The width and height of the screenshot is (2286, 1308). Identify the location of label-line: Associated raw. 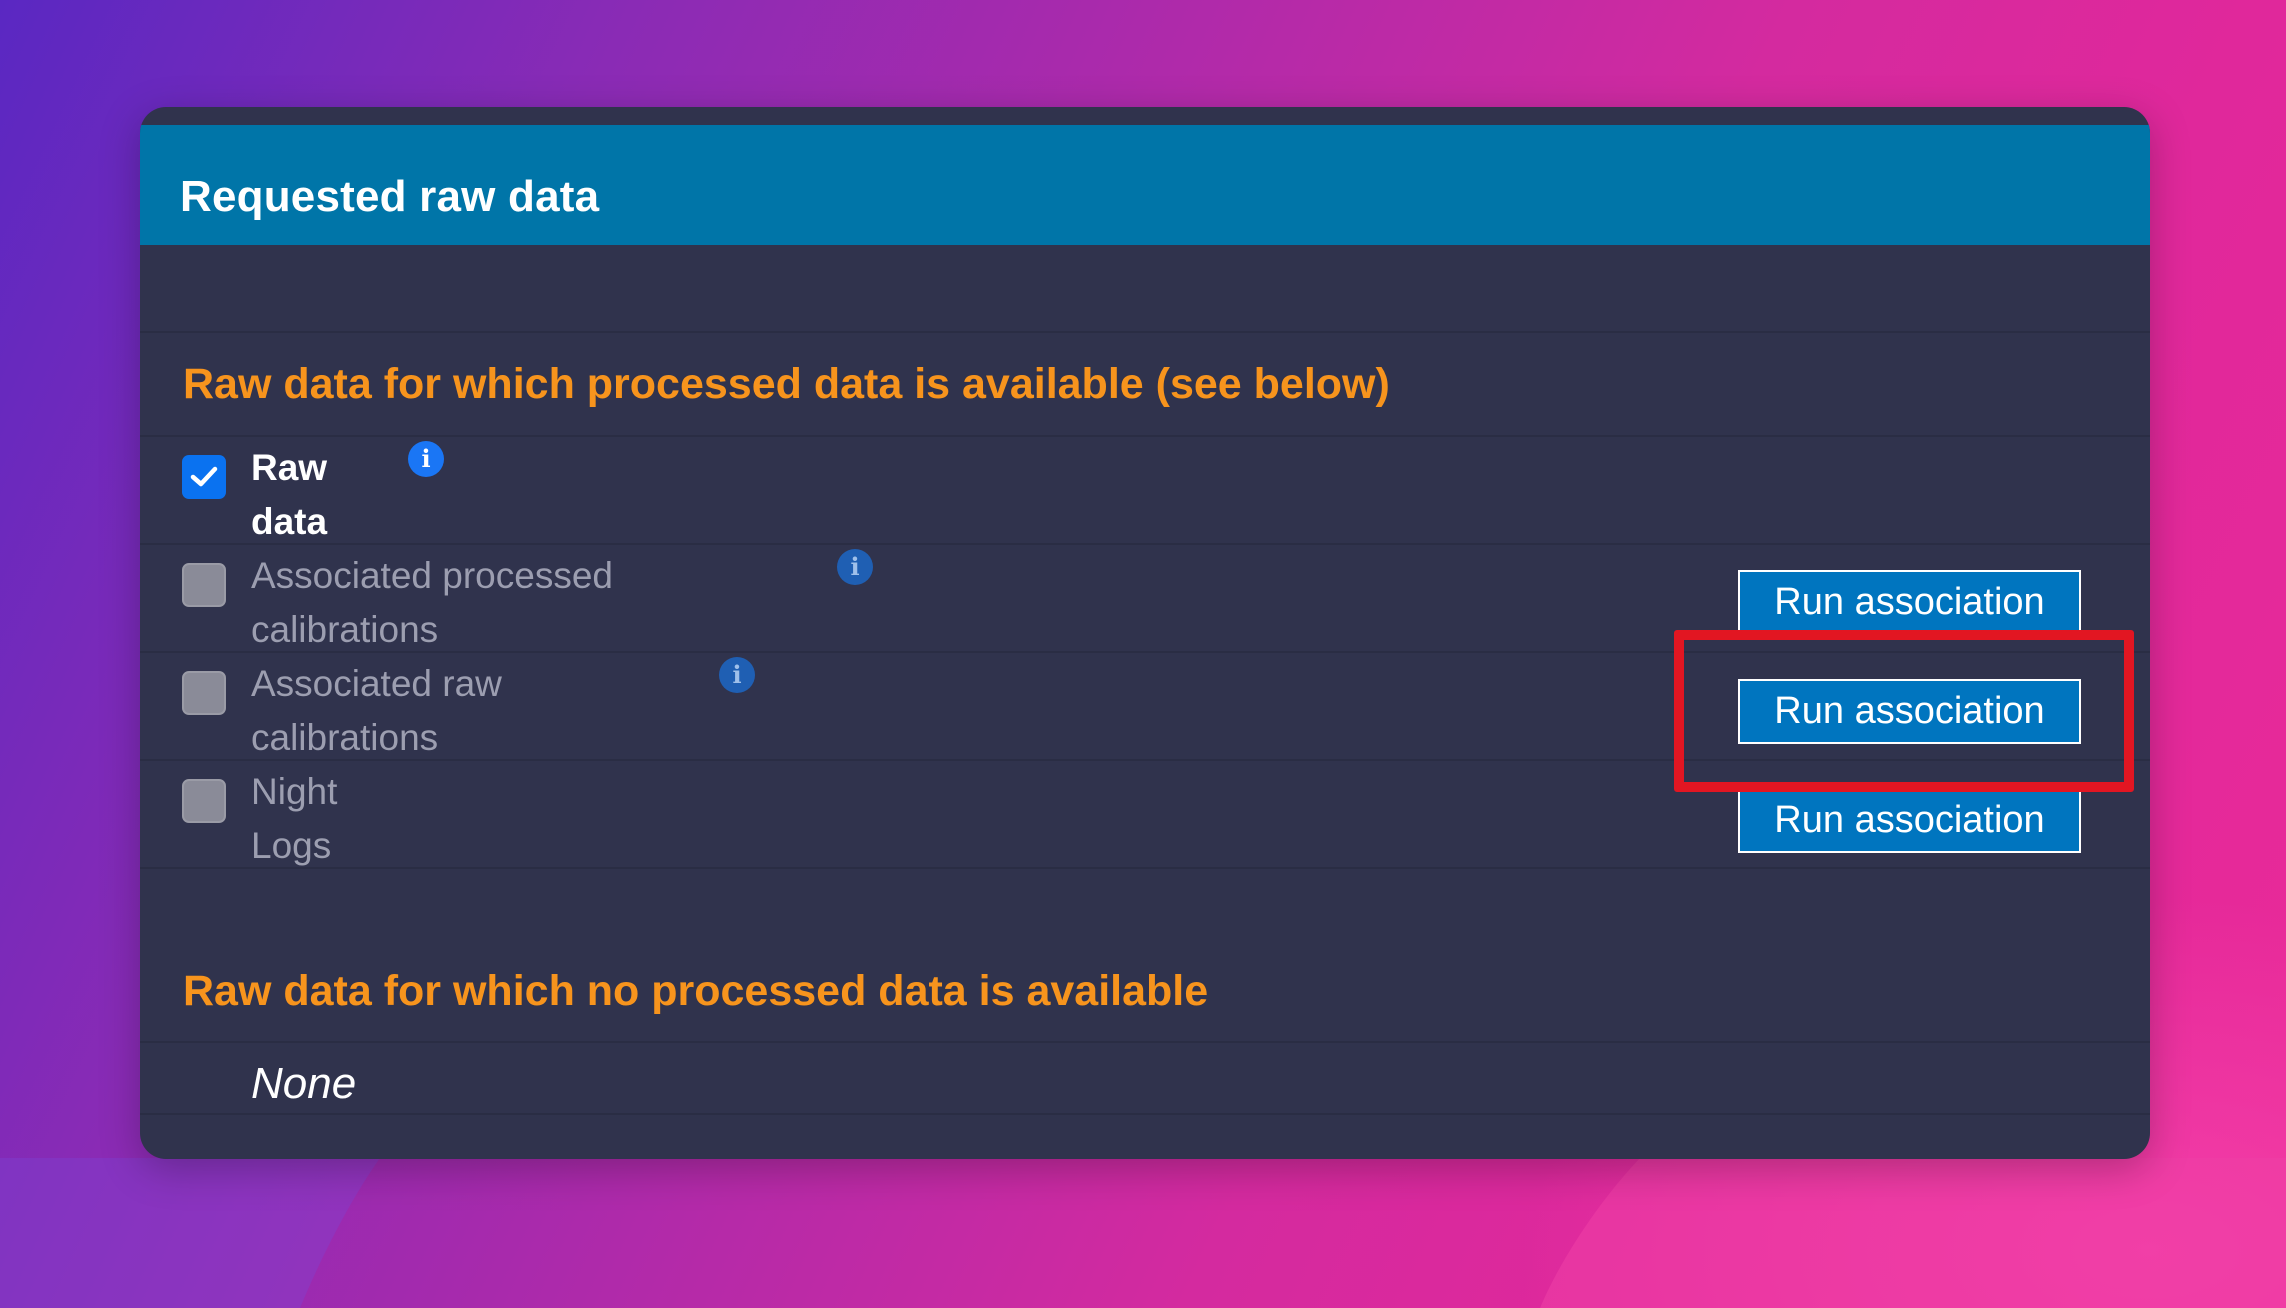
(376, 683).